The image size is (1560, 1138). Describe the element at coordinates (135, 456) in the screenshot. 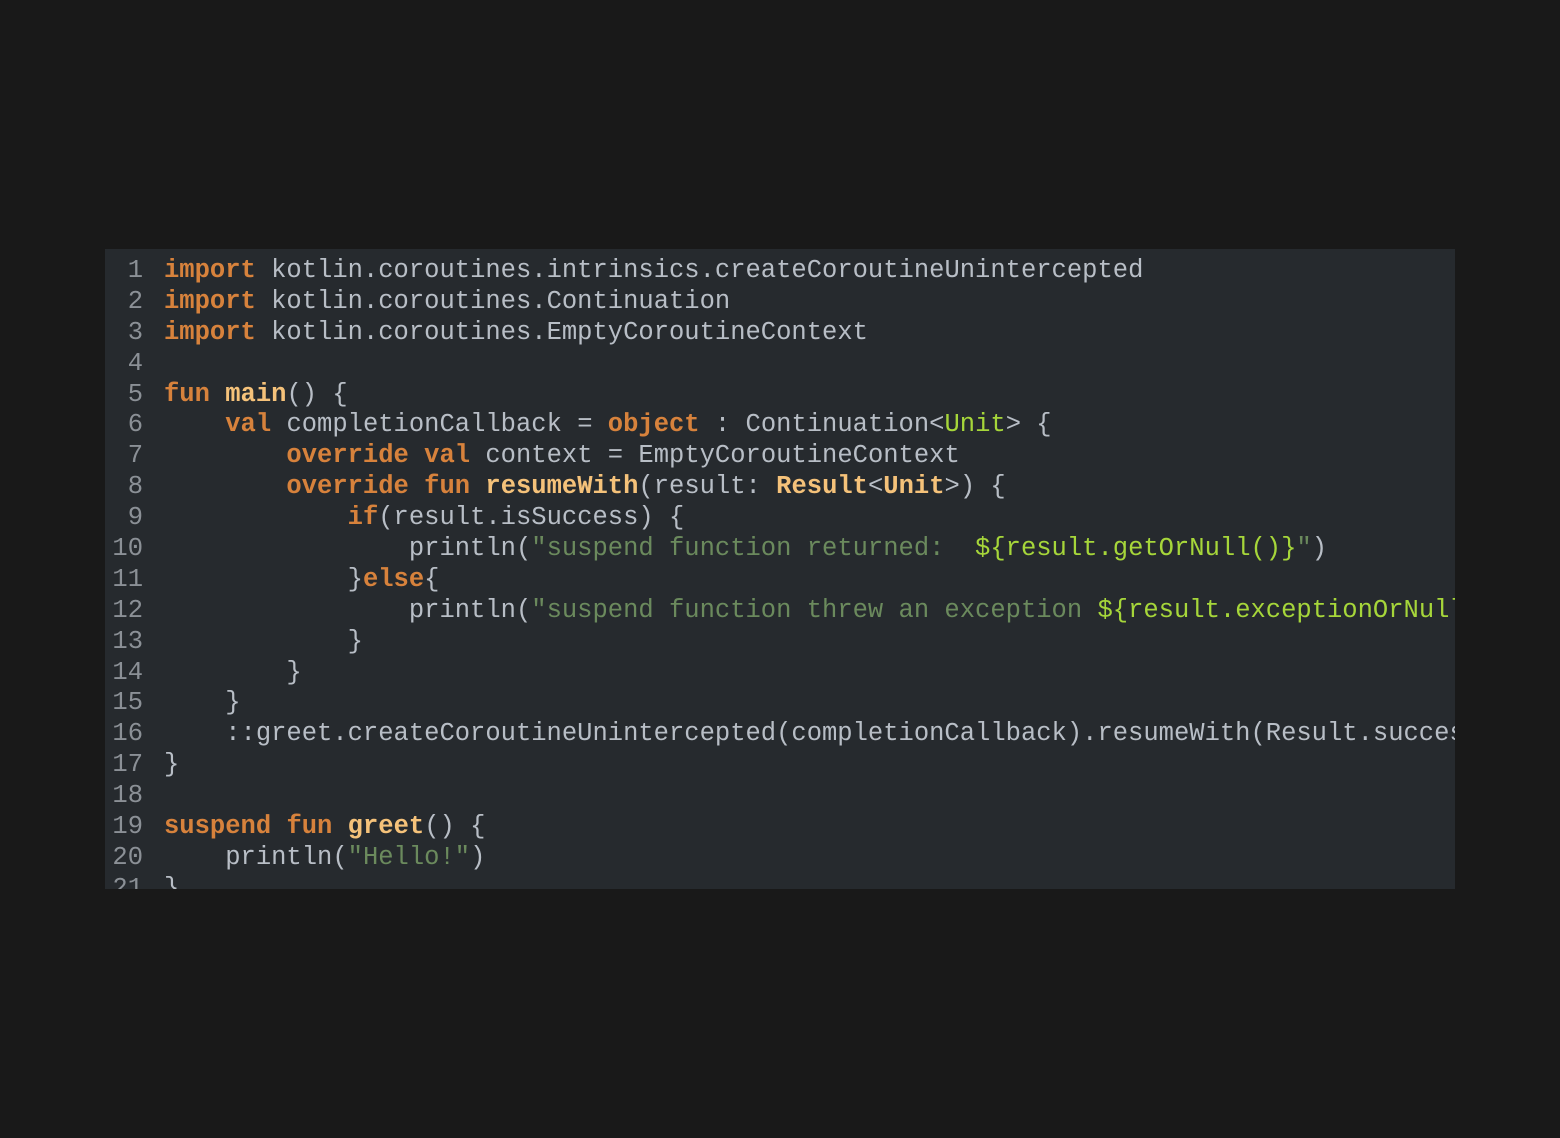

I see `line-number: 7` at that location.